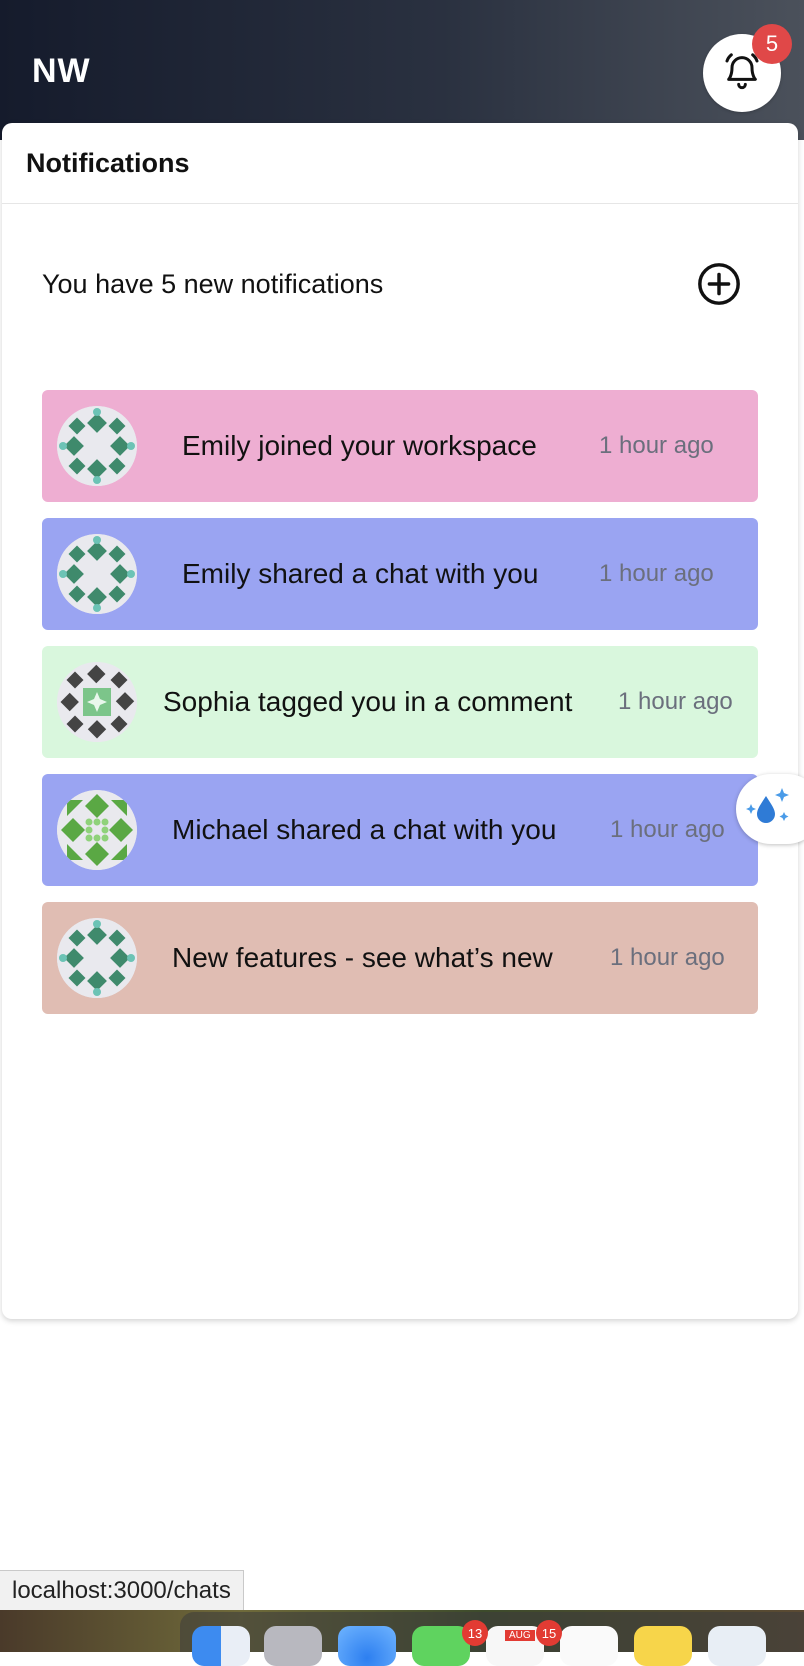 This screenshot has height=1666, width=804. Describe the element at coordinates (589, 1646) in the screenshot. I see `reminders-icon` at that location.